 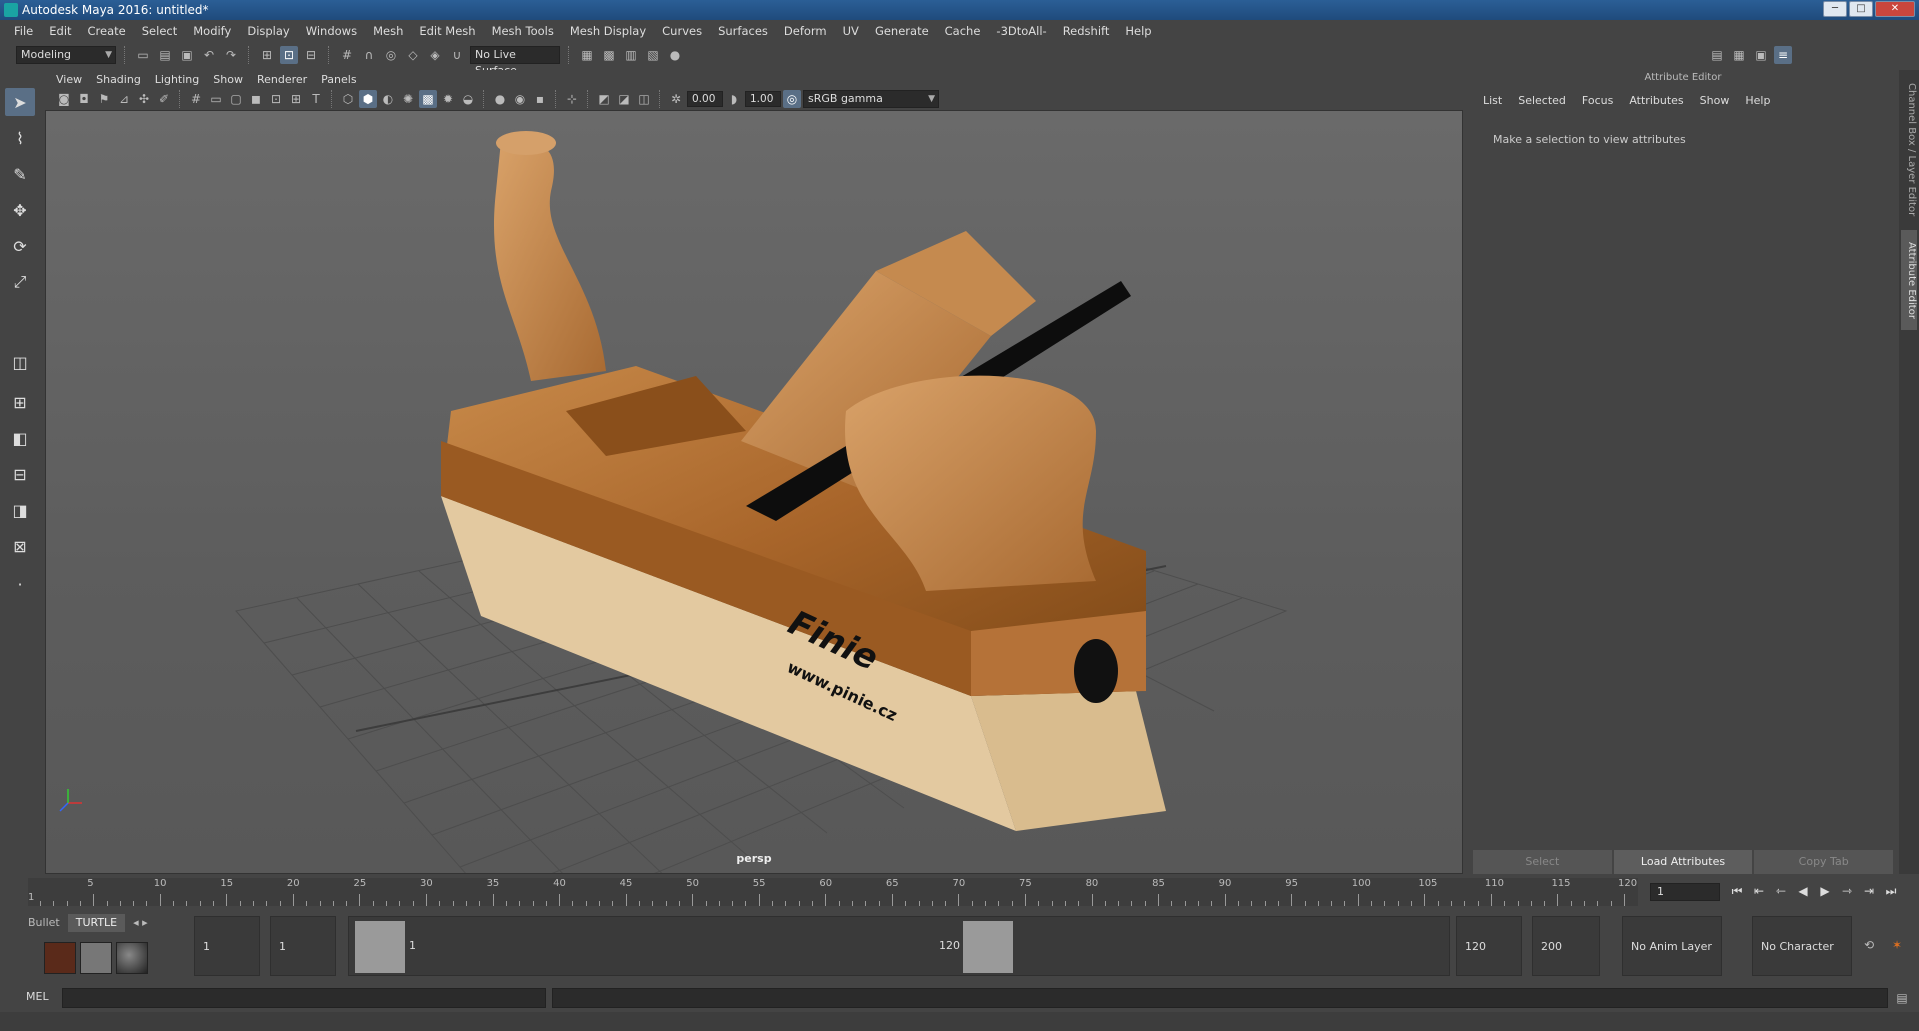 I want to click on camera-attributes-icon: ◘, so click(x=84, y=99).